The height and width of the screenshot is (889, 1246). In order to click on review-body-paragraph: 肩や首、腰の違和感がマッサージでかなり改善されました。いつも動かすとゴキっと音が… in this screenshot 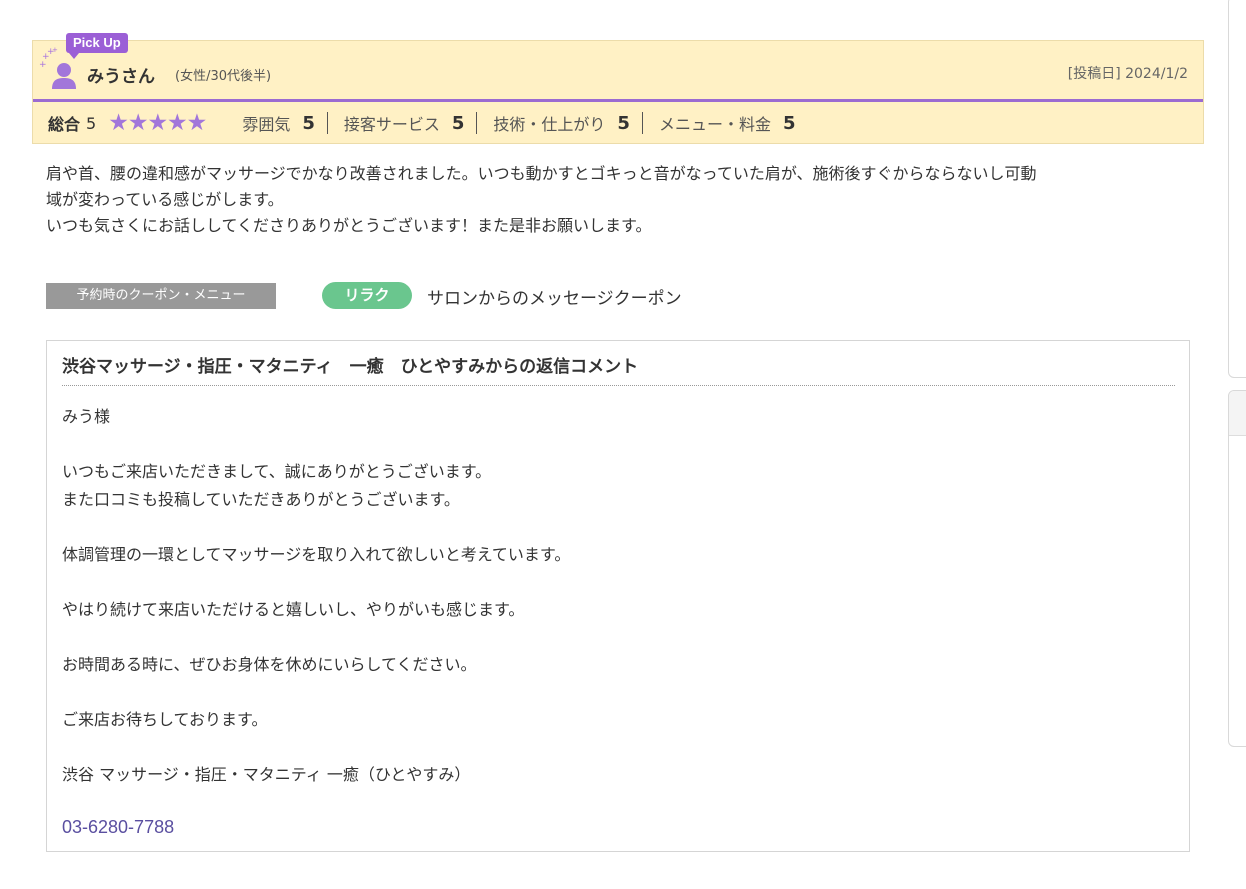, I will do `click(541, 186)`.